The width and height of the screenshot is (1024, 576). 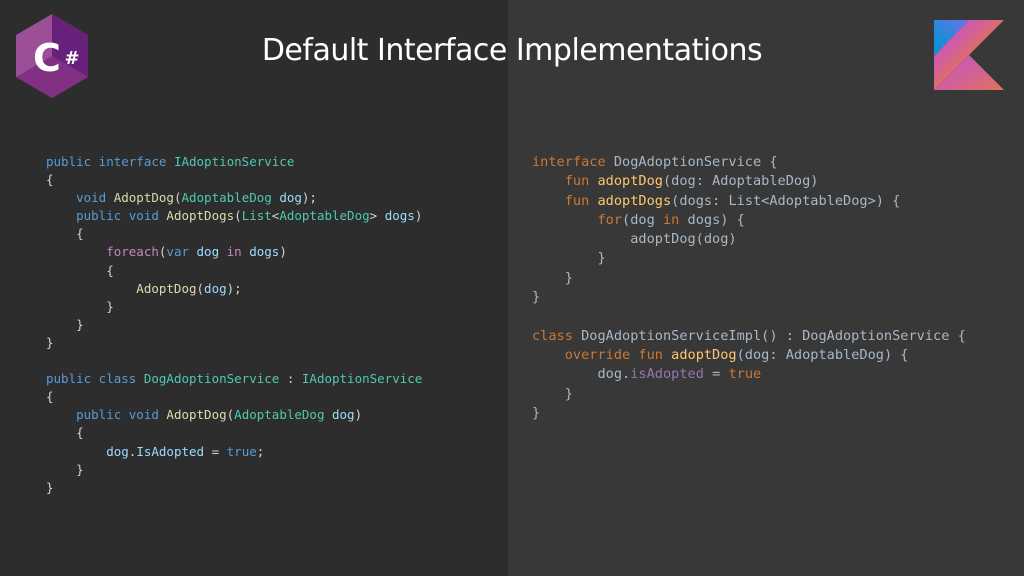 I want to click on code-token: DogAdoptionService, so click(x=211, y=379).